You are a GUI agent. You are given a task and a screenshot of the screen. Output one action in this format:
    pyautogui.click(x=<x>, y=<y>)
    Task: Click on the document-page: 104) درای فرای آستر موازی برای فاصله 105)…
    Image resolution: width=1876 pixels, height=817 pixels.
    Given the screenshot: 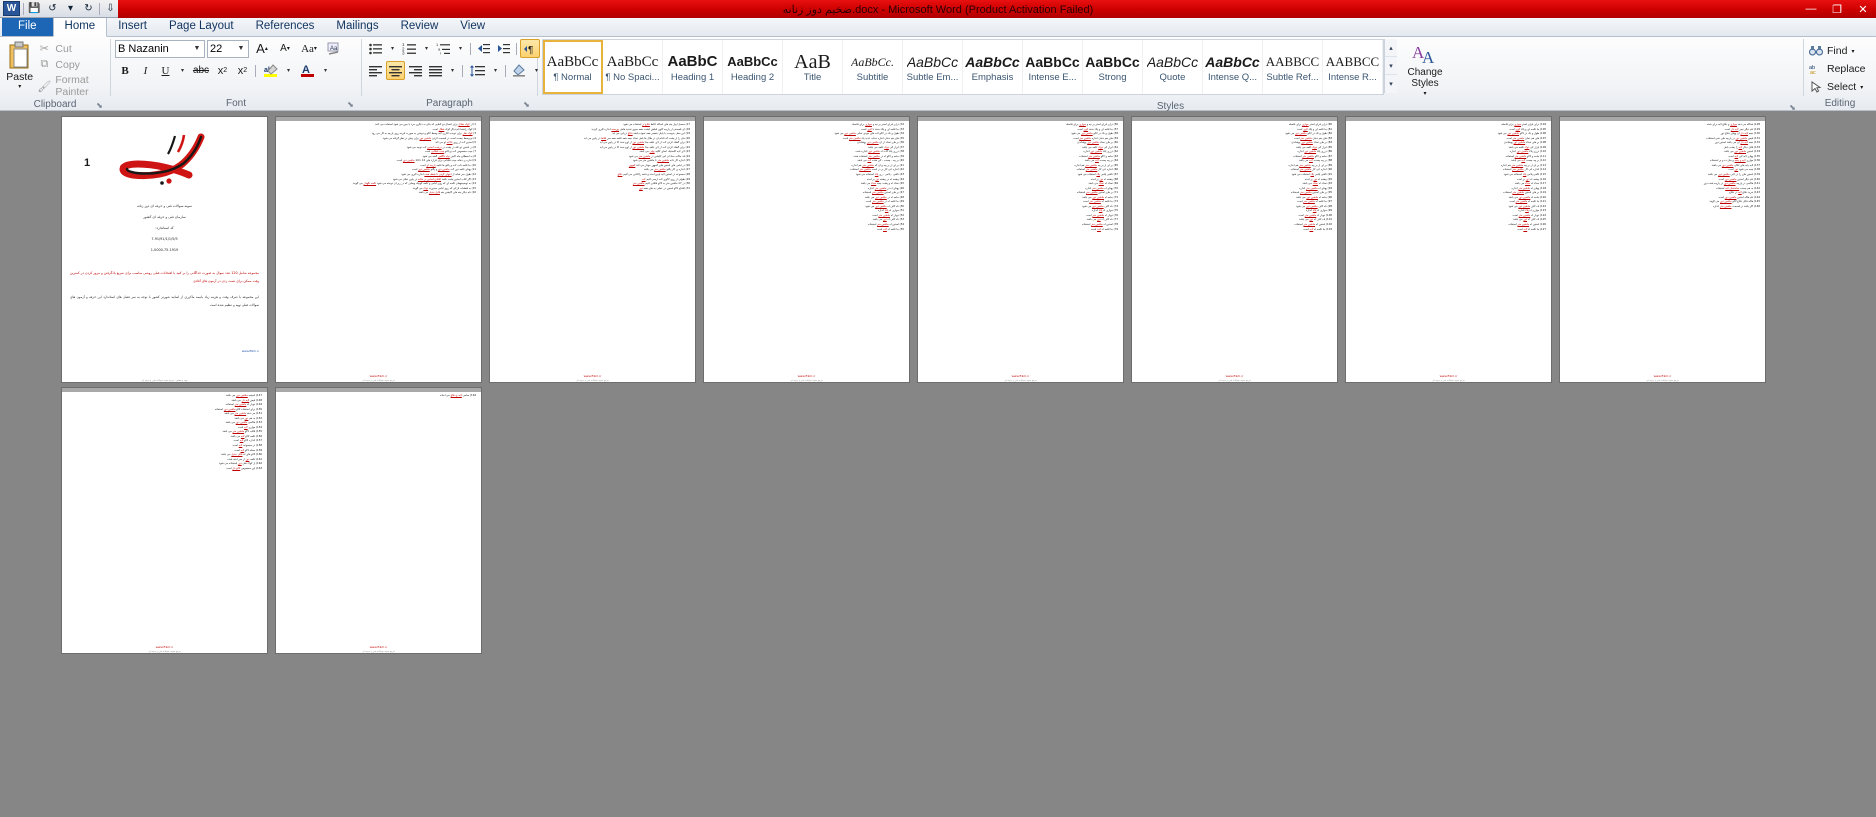 What is the action you would take?
    pyautogui.click(x=1448, y=249)
    